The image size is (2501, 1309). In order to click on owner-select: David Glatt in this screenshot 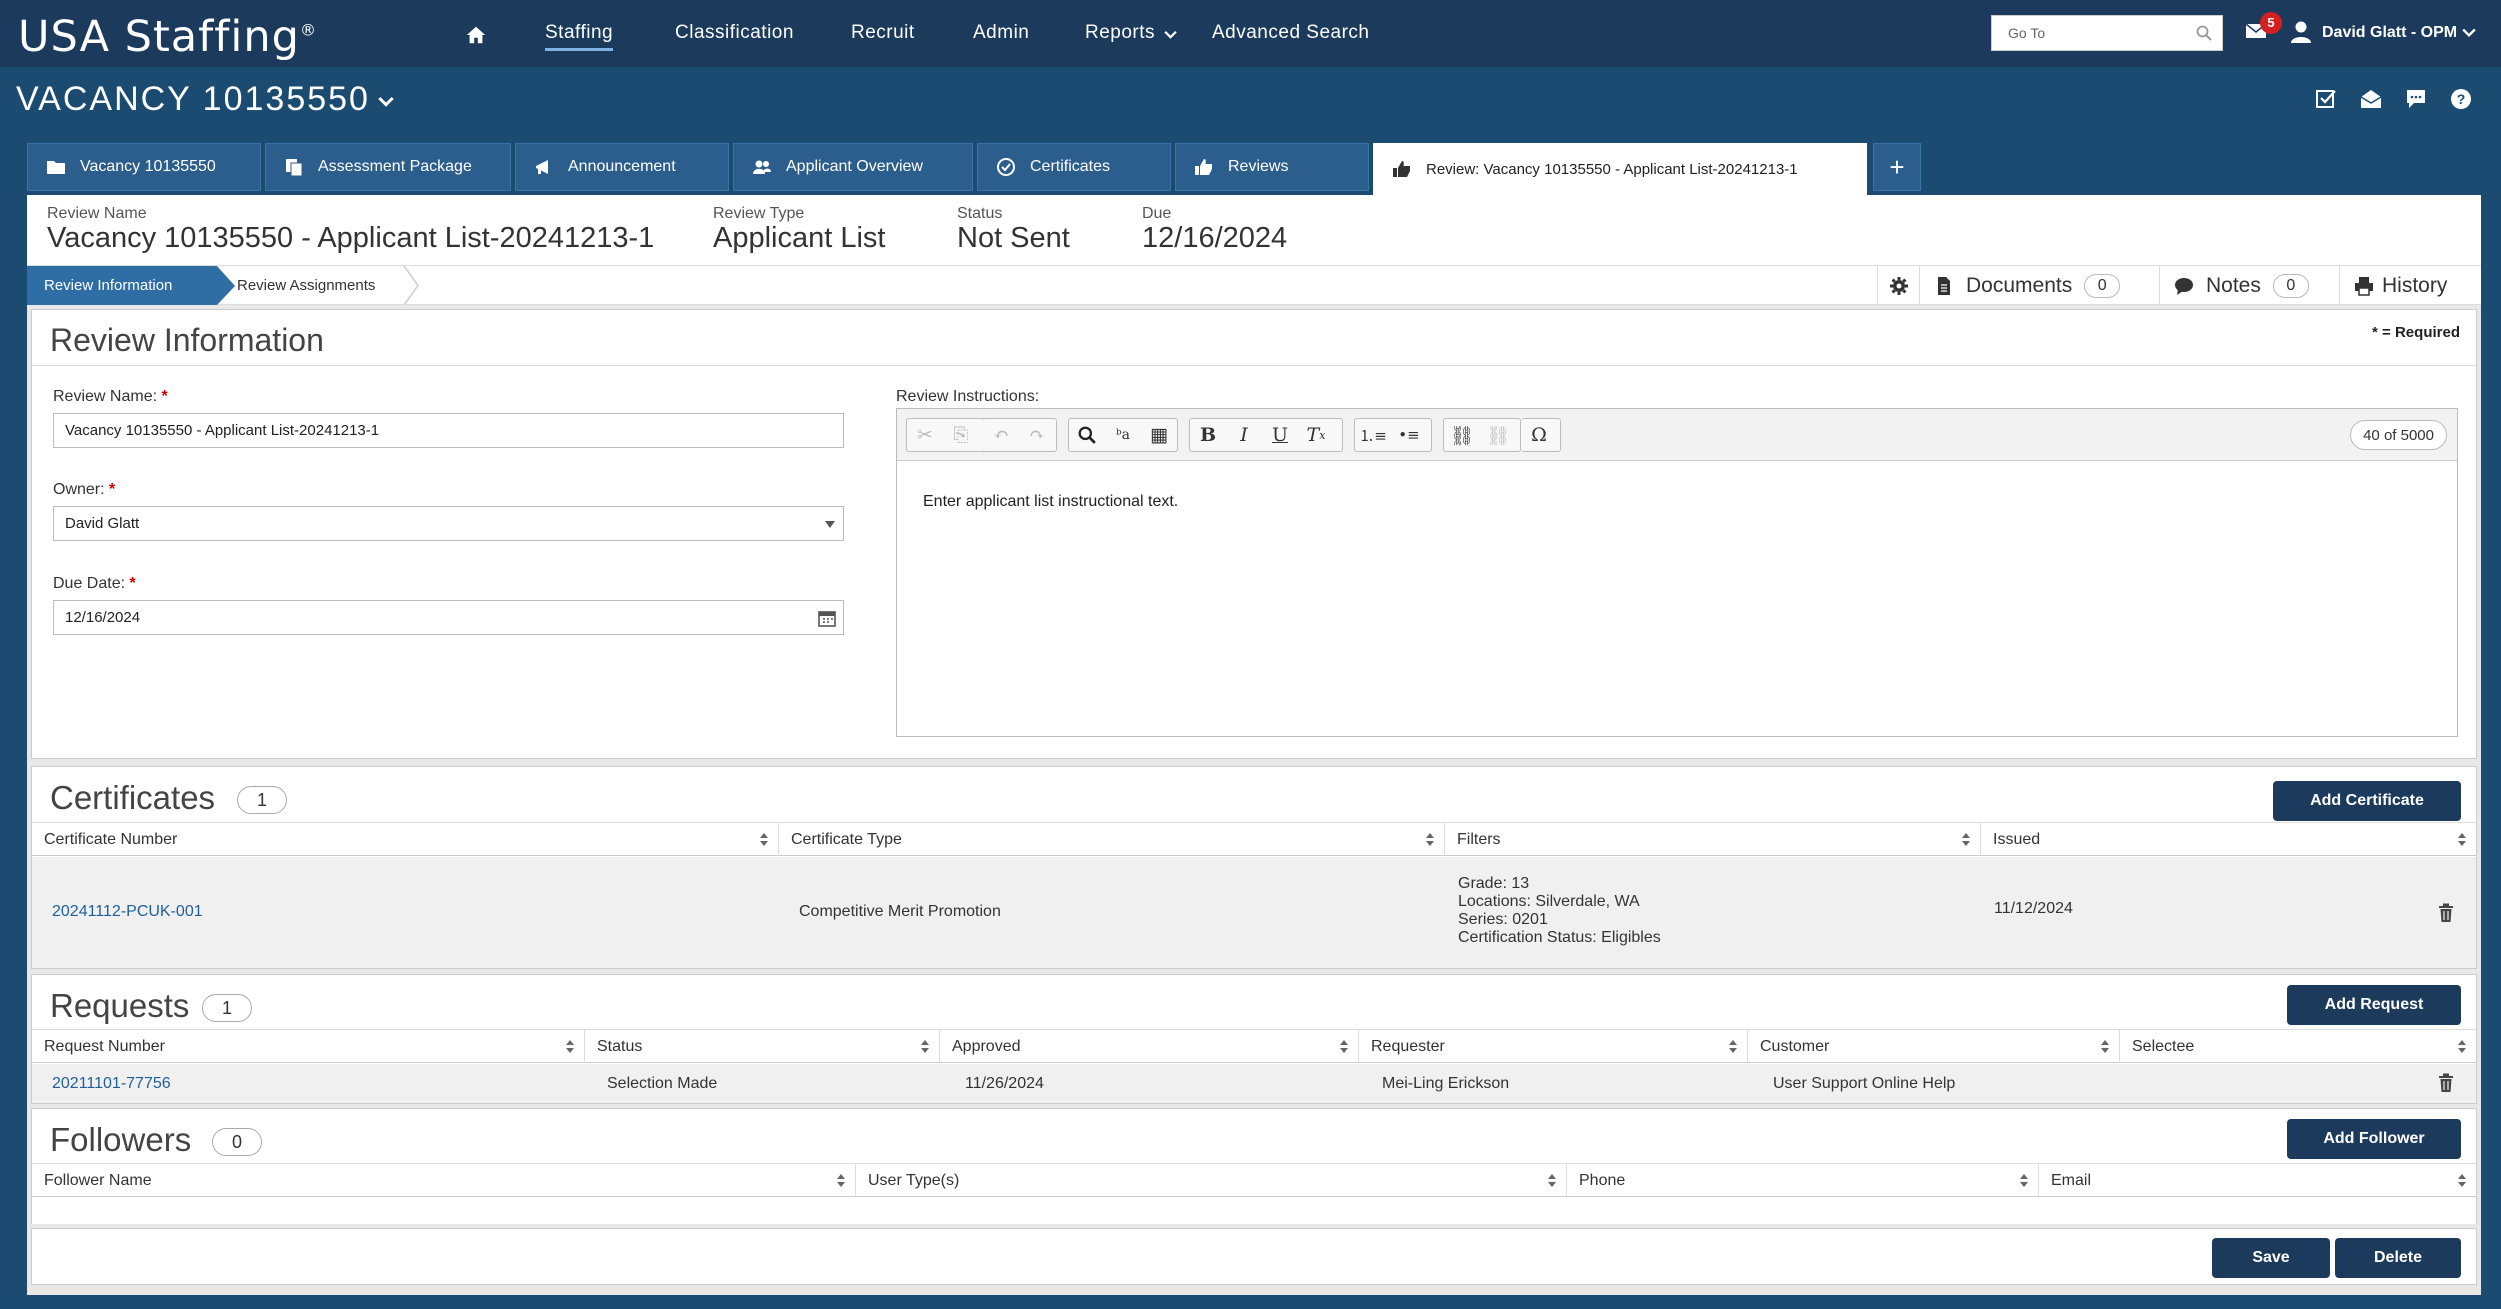, I will do `click(448, 523)`.